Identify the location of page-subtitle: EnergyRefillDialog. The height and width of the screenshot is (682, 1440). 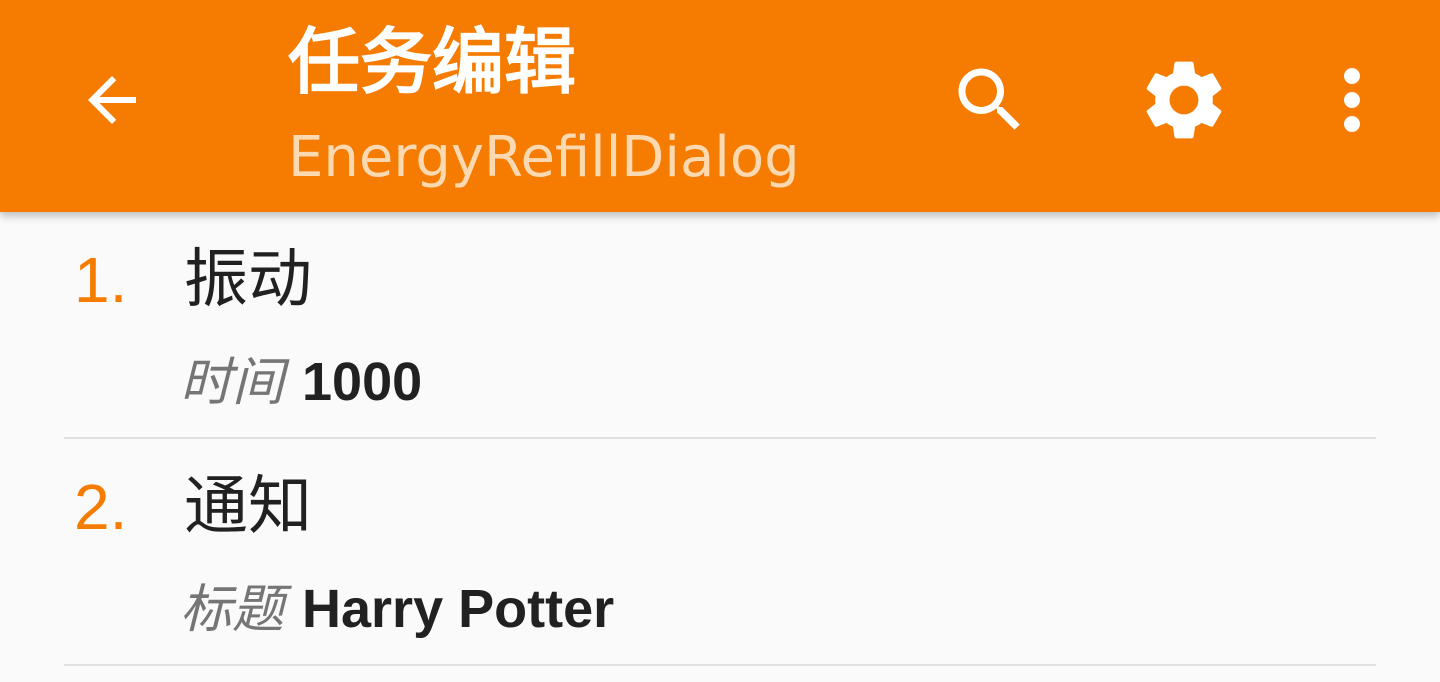
(544, 157).